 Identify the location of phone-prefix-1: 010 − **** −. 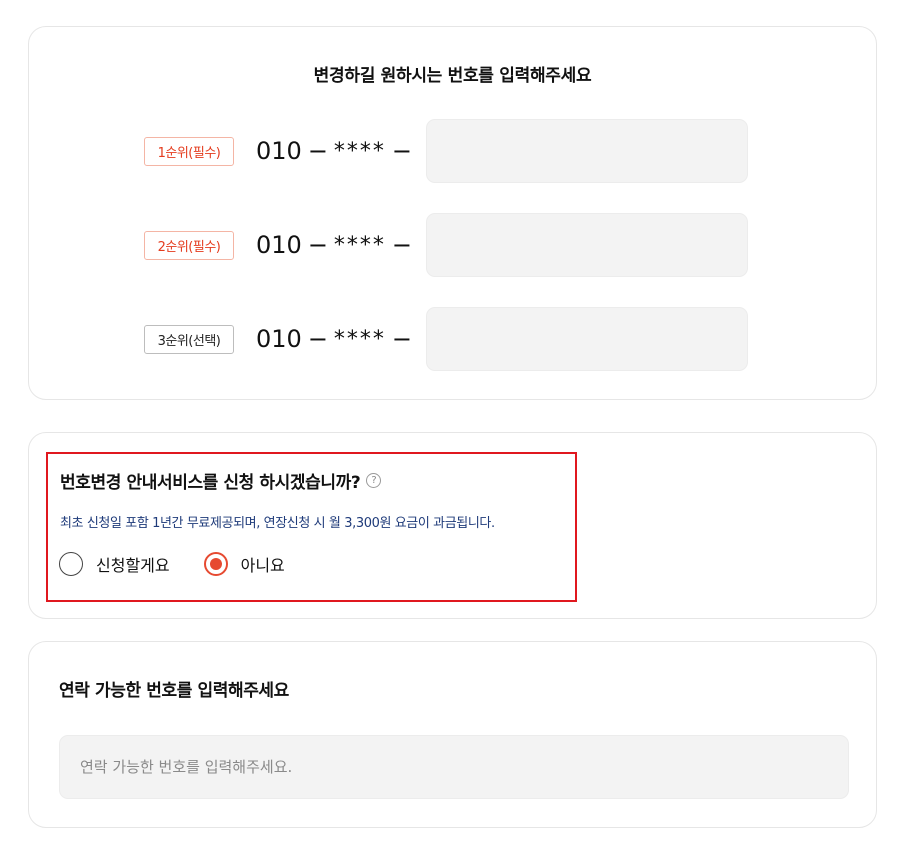
(337, 151).